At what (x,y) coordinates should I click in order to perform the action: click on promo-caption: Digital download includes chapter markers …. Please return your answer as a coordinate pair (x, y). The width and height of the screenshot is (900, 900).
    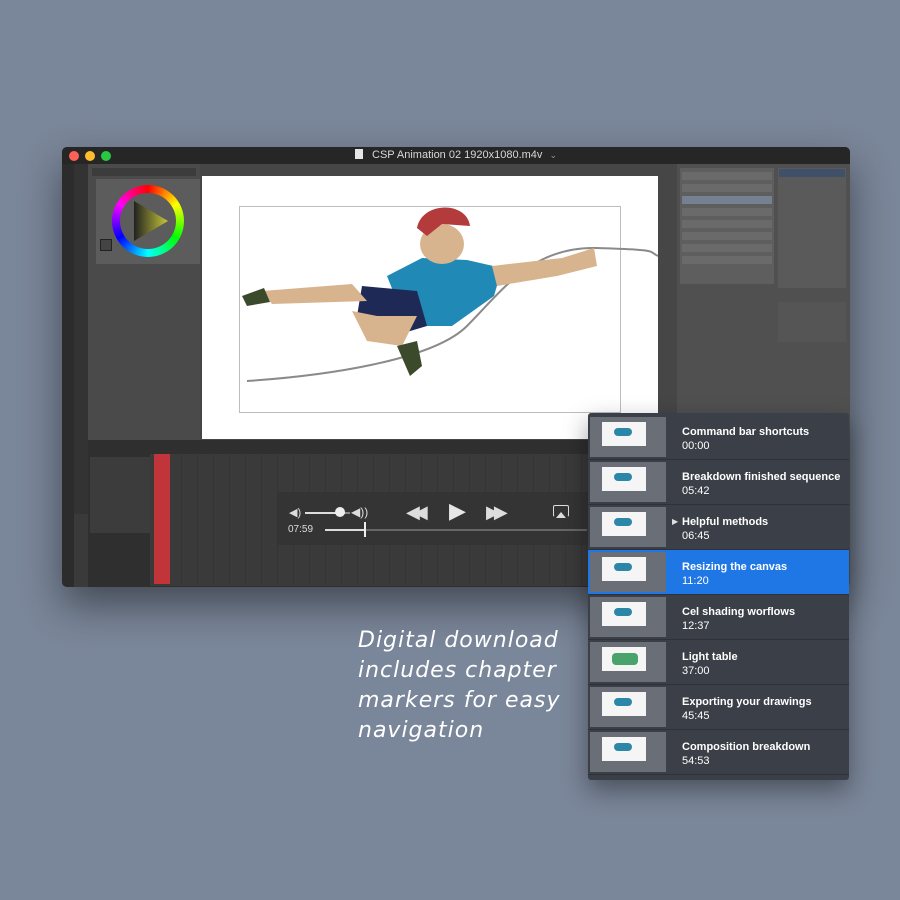
    Looking at the image, I should click on (478, 686).